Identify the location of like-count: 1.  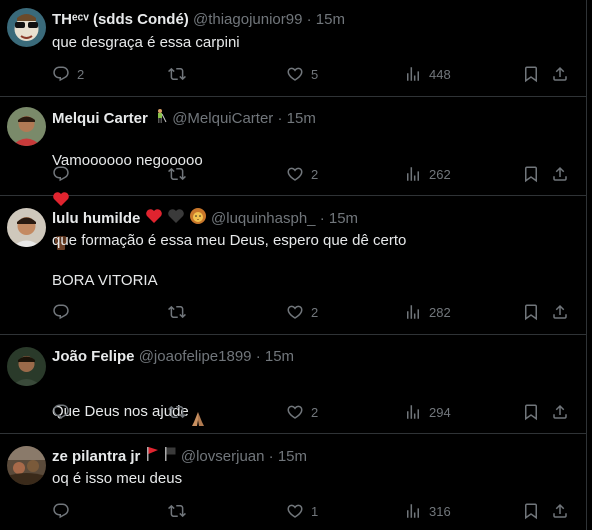
(315, 511).